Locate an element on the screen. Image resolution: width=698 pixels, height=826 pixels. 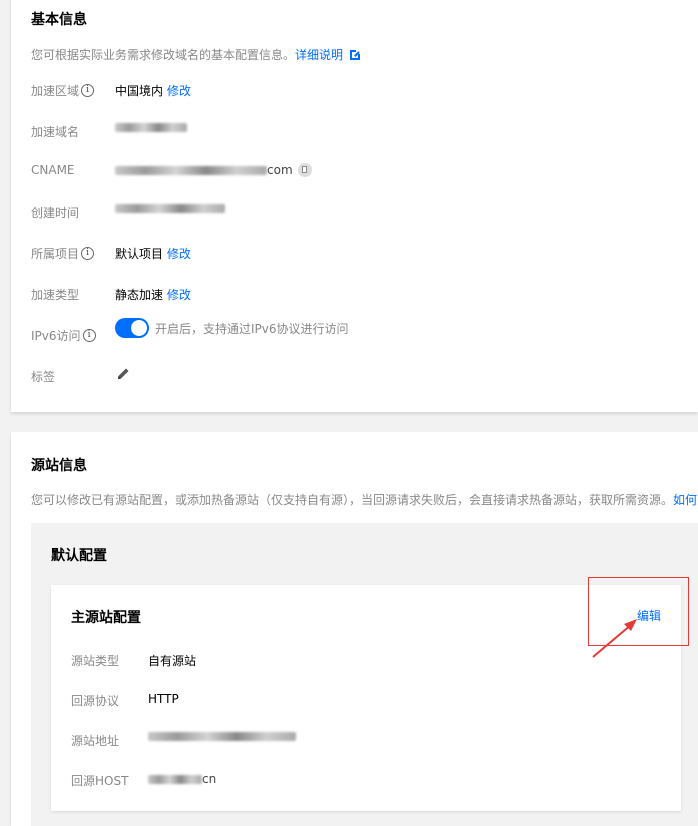
basic-info-description: 您可根据实际业务需求修改域名的基本配置信息。详细说明 is located at coordinates (196, 54).